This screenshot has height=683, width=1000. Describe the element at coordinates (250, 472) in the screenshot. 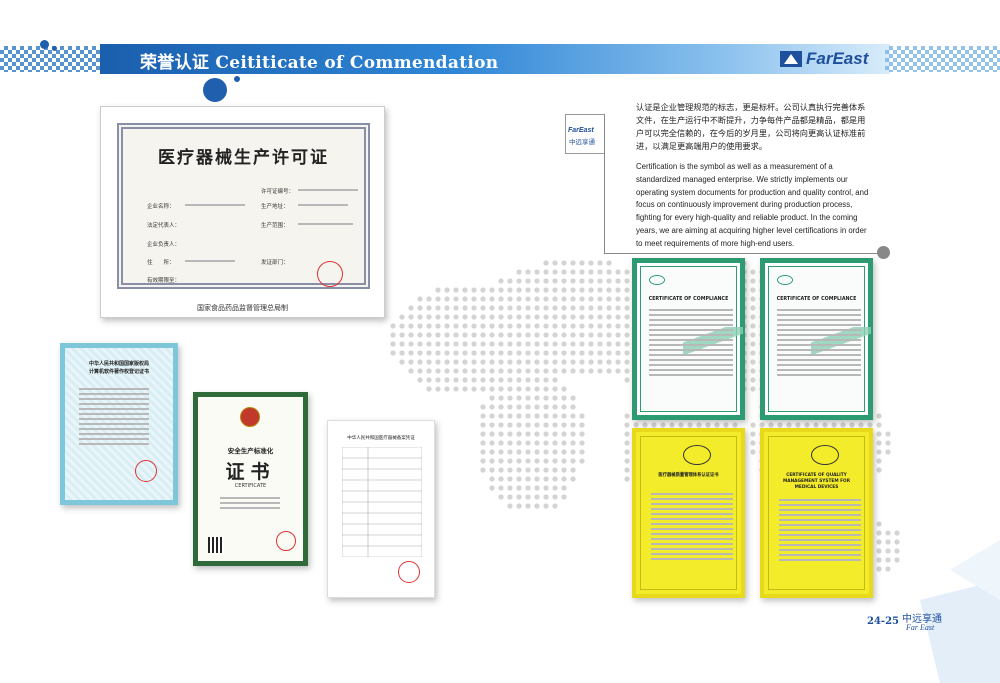

I see `safety-title: 证书` at that location.